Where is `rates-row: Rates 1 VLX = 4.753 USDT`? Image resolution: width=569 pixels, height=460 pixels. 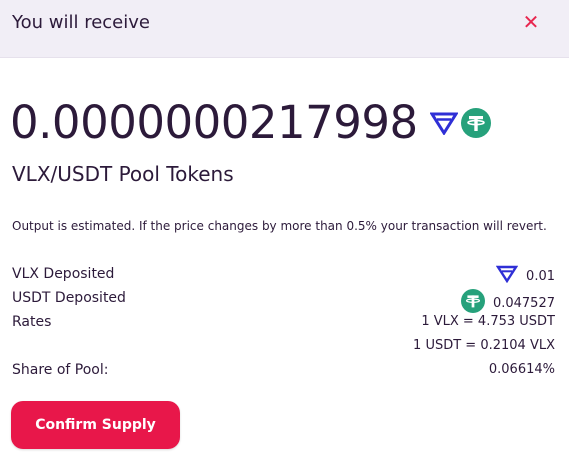 rates-row: Rates 1 VLX = 4.753 USDT is located at coordinates (283, 322).